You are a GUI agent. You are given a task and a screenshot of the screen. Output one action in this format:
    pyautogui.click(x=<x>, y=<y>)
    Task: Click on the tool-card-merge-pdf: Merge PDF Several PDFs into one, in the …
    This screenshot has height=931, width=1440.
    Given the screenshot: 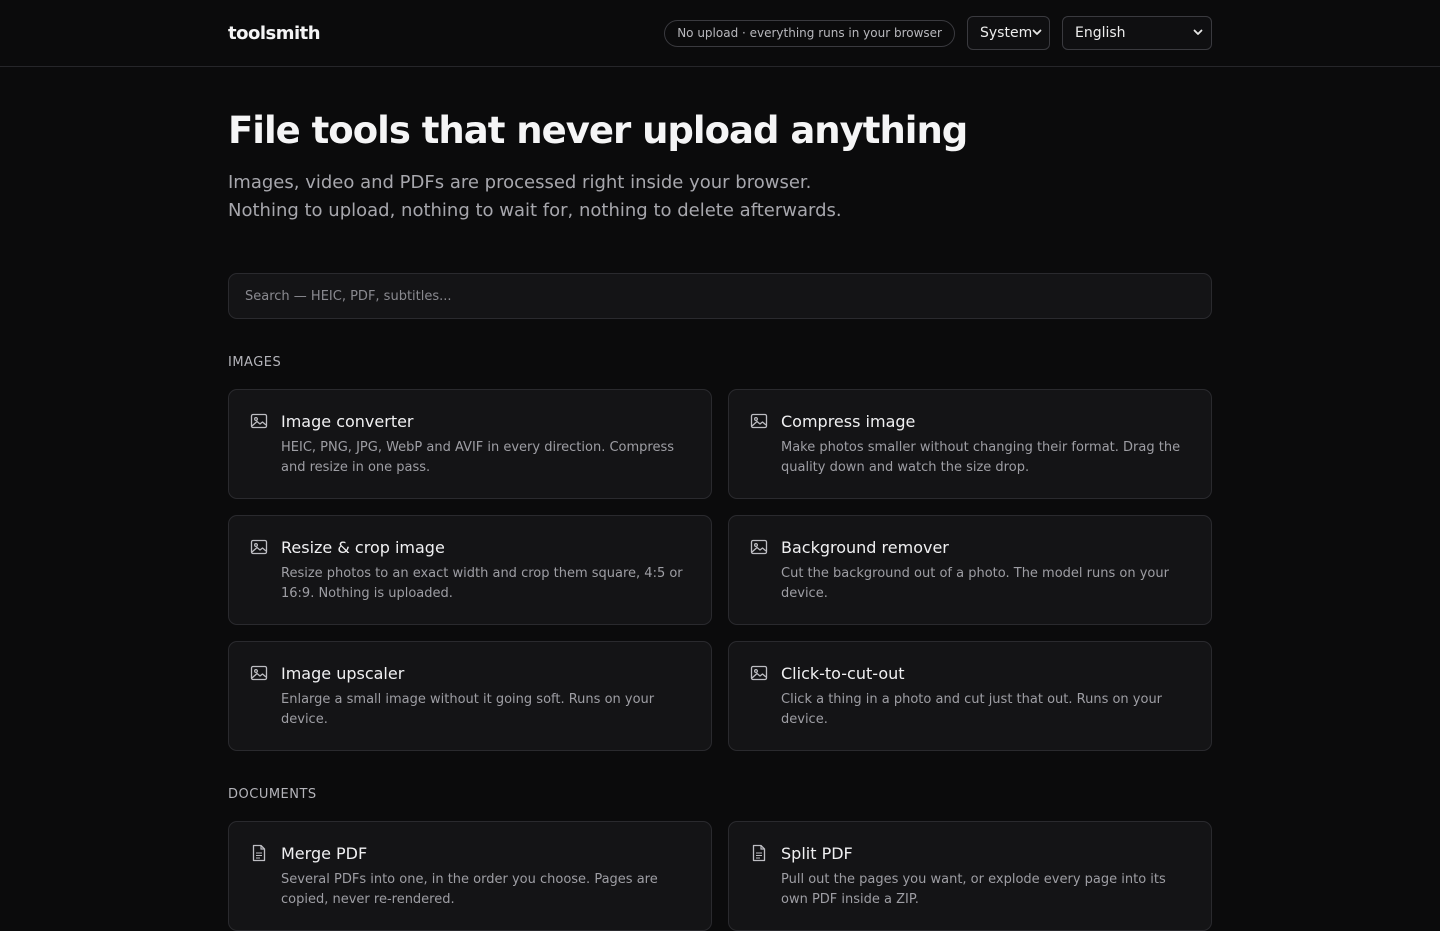 What is the action you would take?
    pyautogui.click(x=470, y=876)
    